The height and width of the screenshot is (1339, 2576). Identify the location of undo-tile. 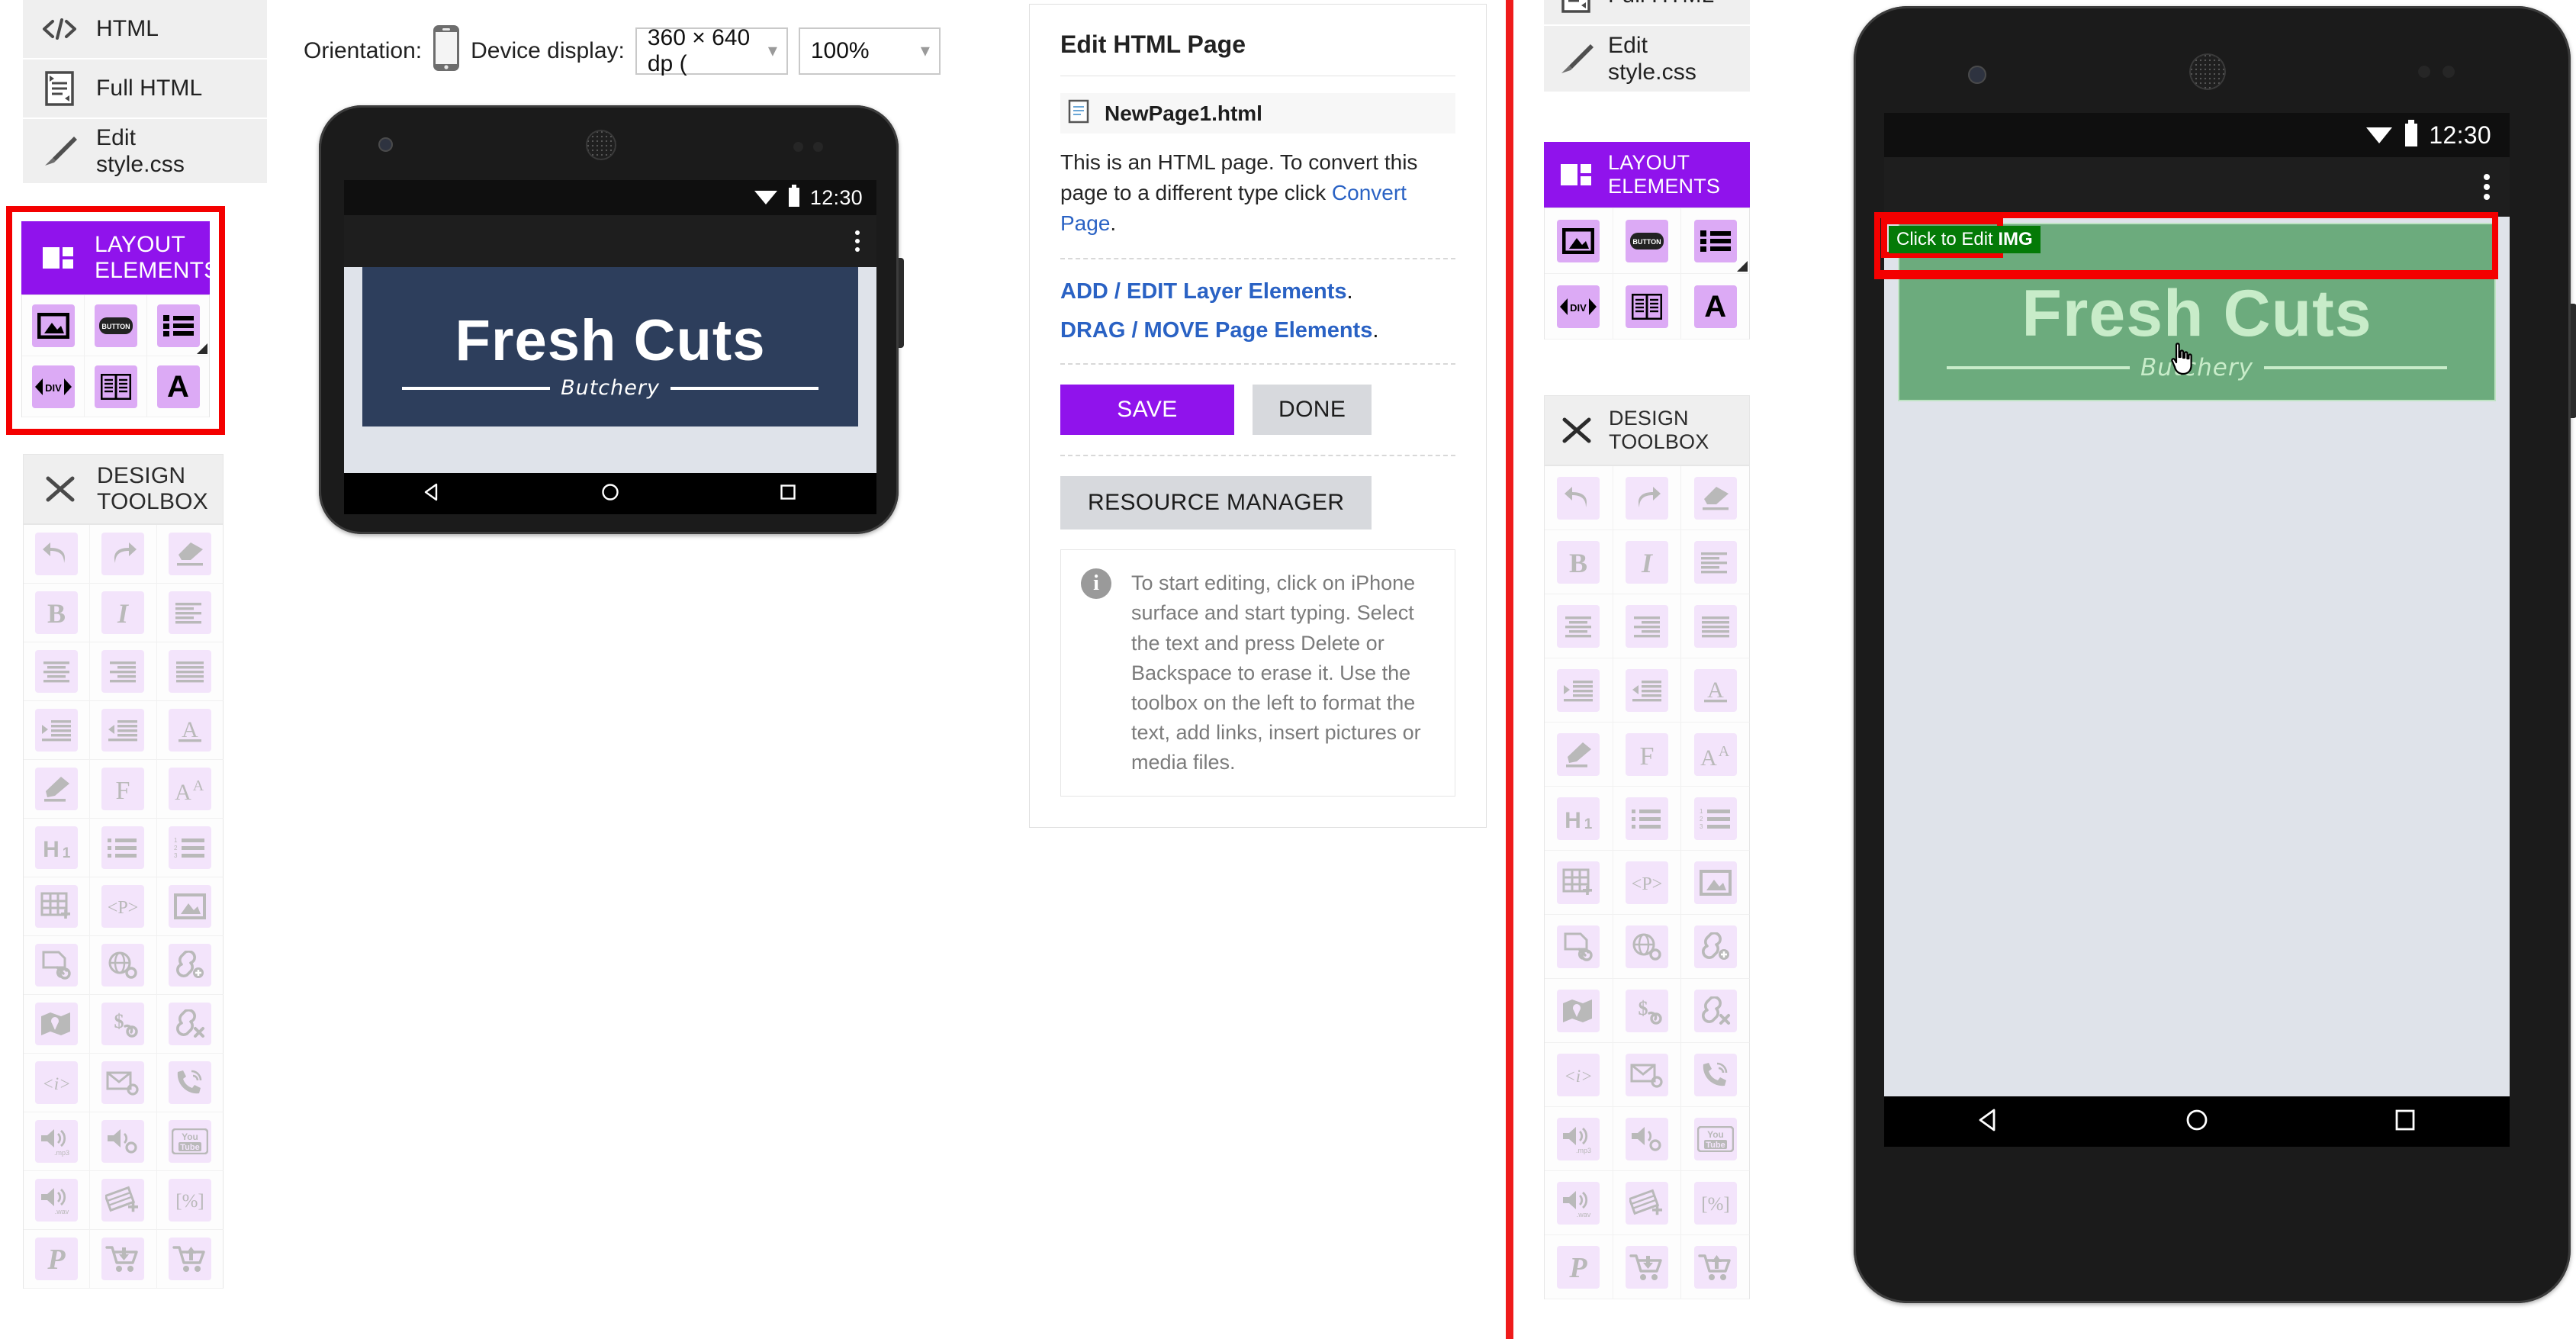
(58, 554).